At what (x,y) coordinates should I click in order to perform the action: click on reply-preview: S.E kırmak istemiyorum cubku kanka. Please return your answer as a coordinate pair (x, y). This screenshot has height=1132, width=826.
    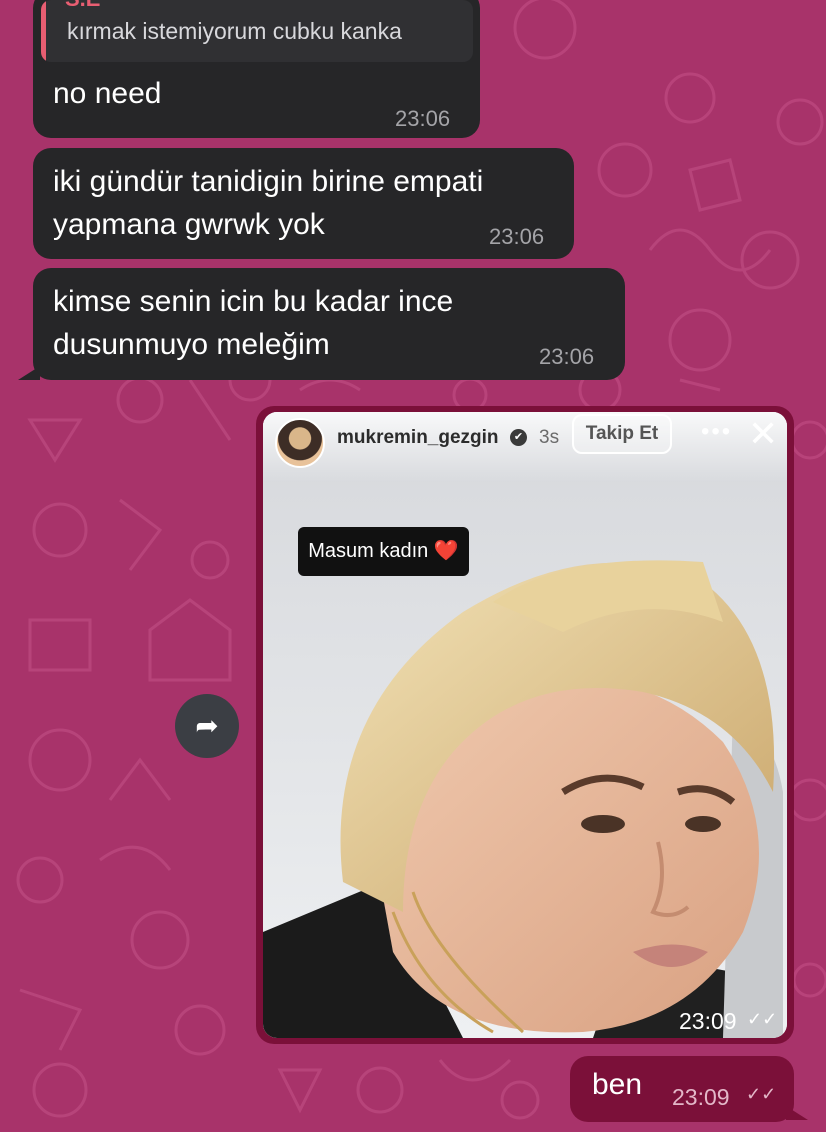
    Looking at the image, I should click on (257, 31).